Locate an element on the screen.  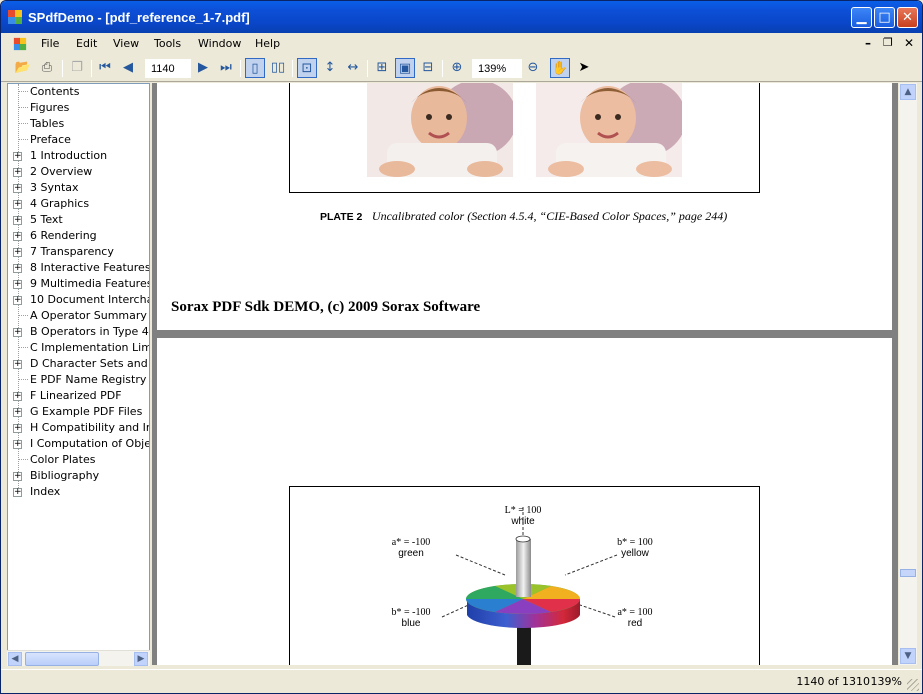
mdi-close-icon: ✕ is located at coordinates (909, 43).